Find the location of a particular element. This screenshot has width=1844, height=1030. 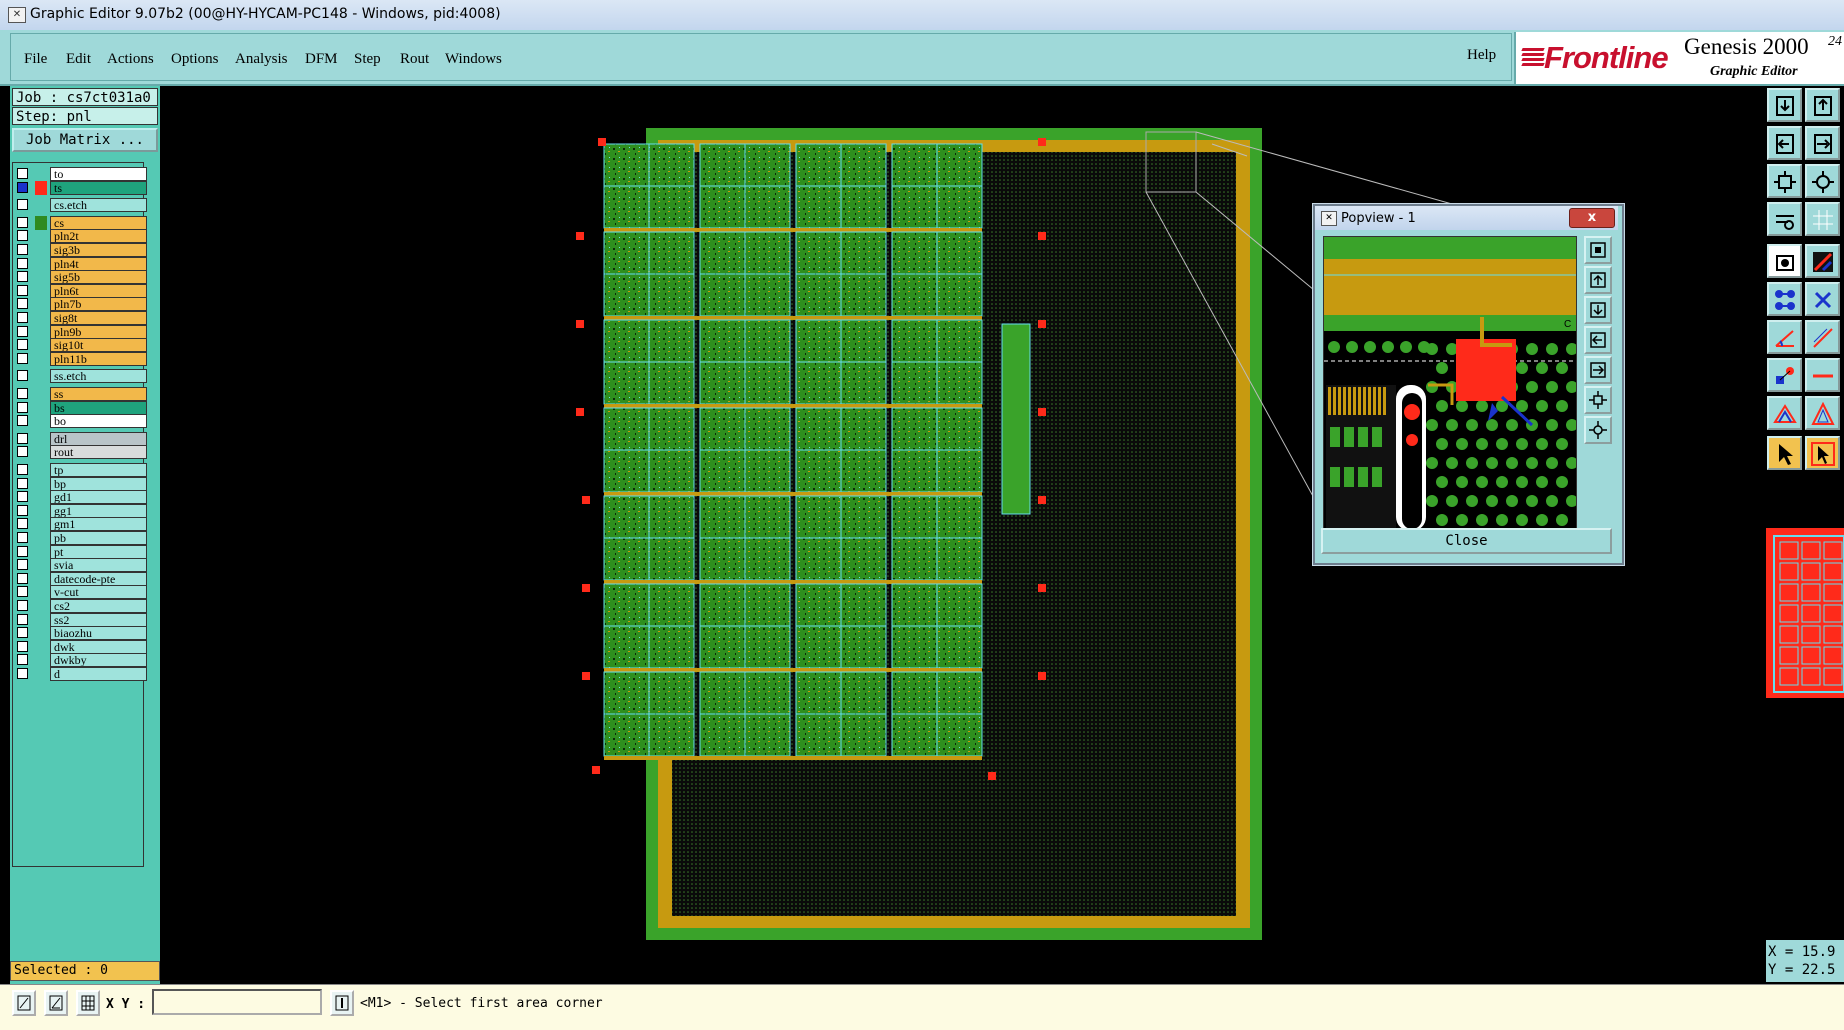

layer-row: dwk is located at coordinates (82, 646).